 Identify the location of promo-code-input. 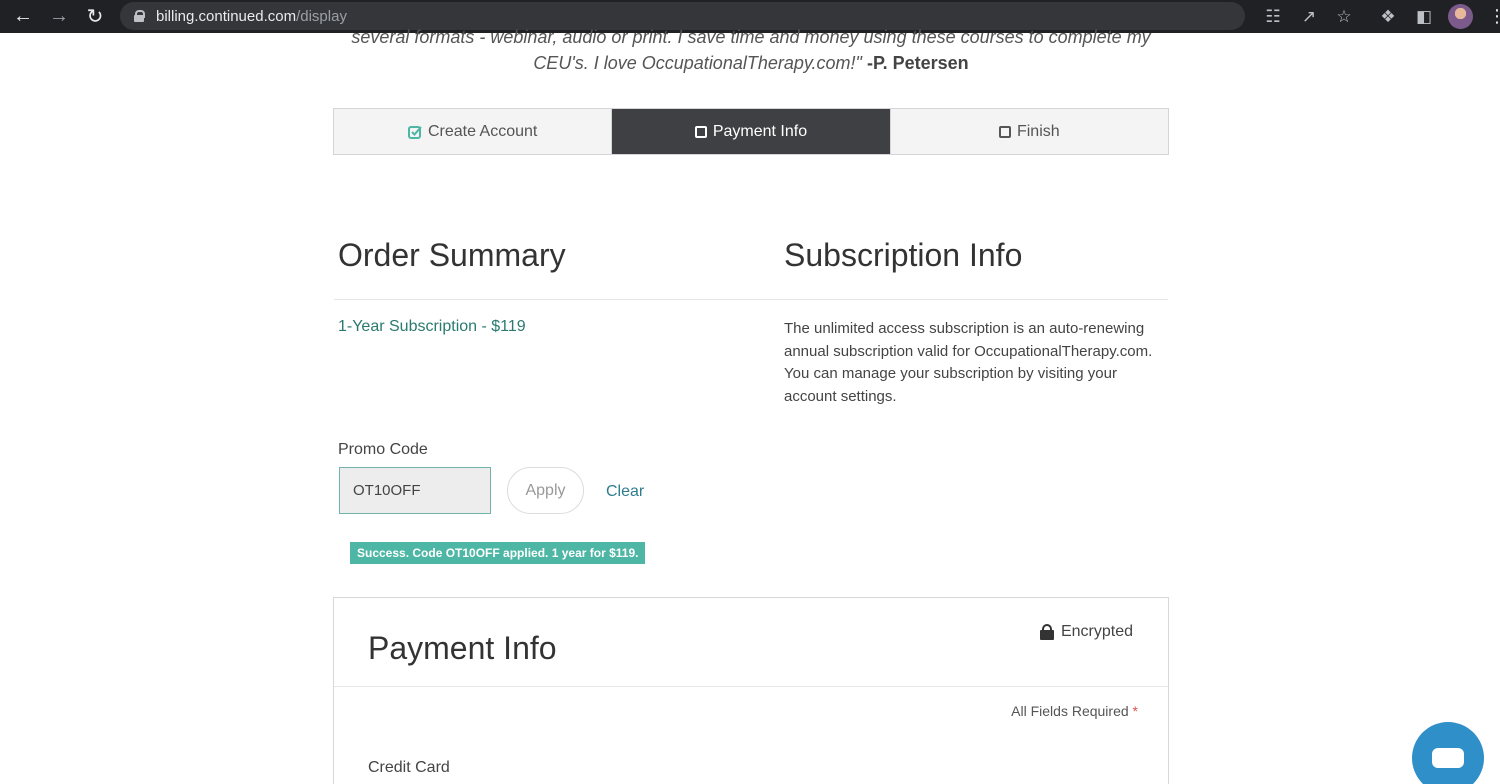
(415, 490).